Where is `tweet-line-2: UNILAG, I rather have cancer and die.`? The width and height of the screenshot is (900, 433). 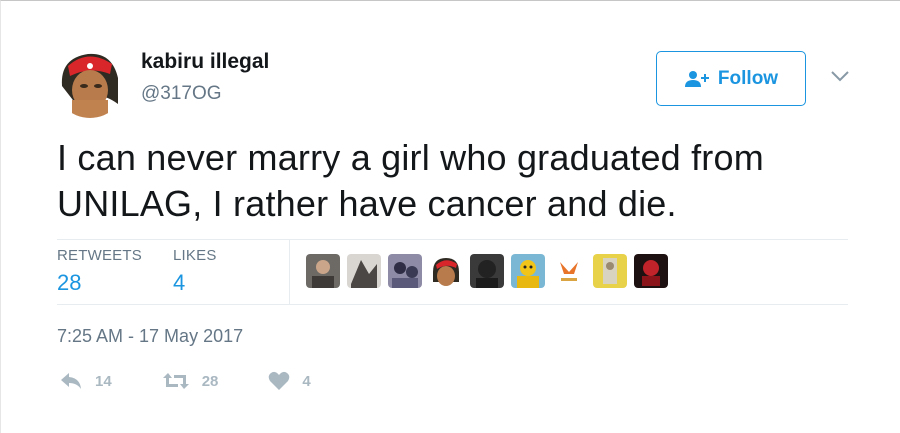
tweet-line-2: UNILAG, I rather have cancer and die. is located at coordinates (367, 203).